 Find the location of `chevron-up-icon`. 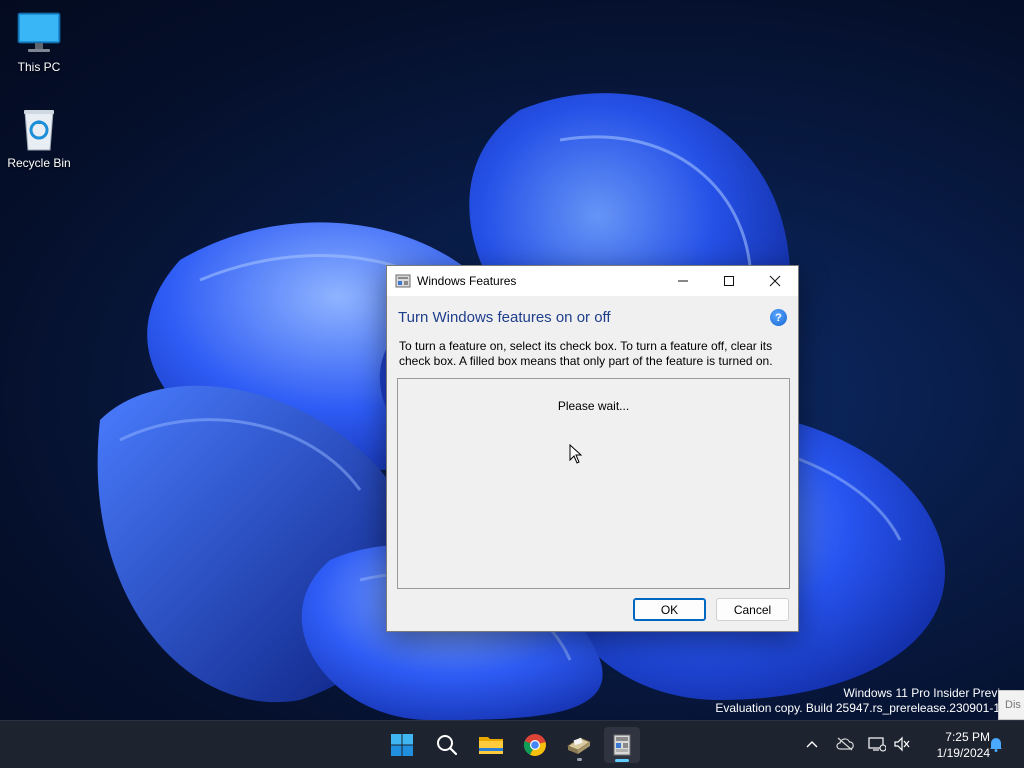

chevron-up-icon is located at coordinates (812, 744).